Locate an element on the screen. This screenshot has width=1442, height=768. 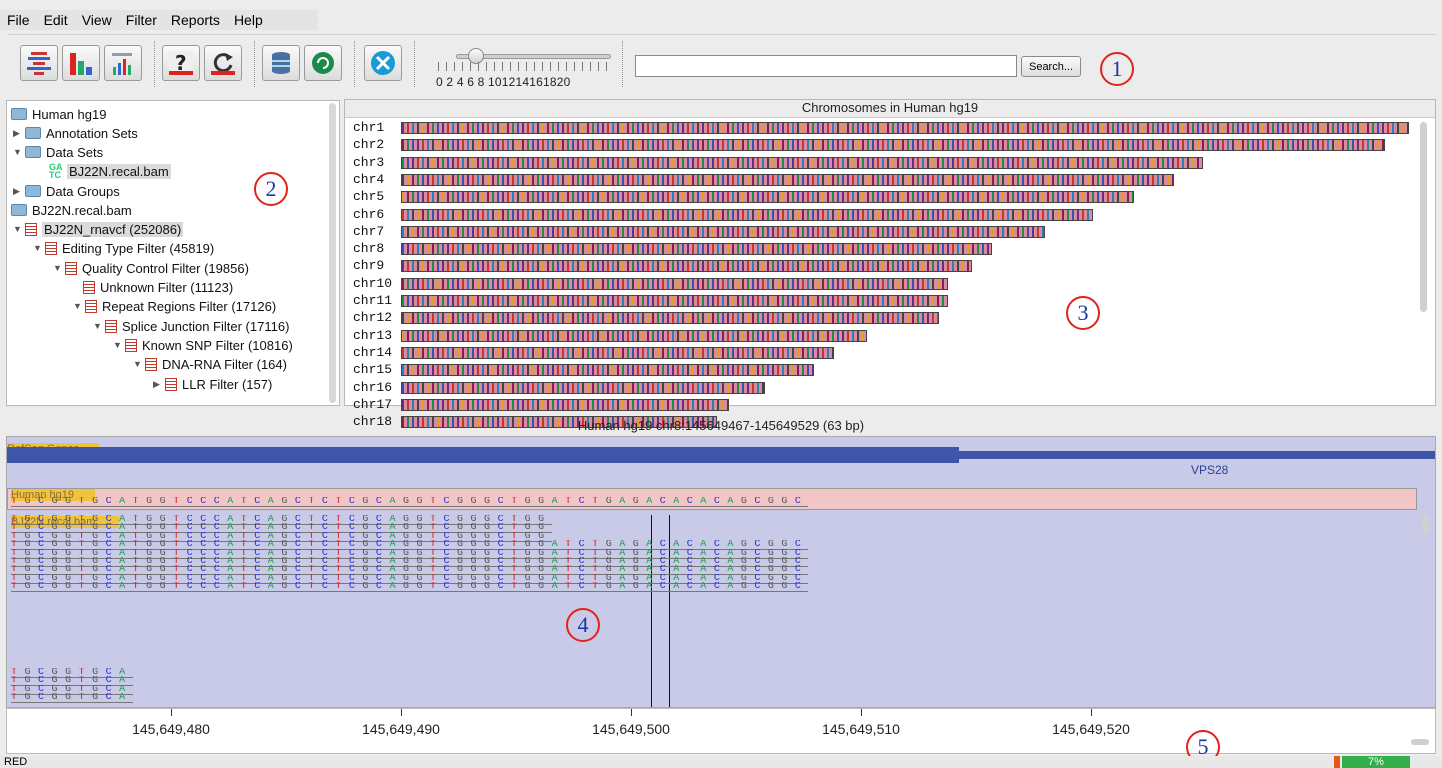
tree-label: Data Sets is located at coordinates (75, 152).